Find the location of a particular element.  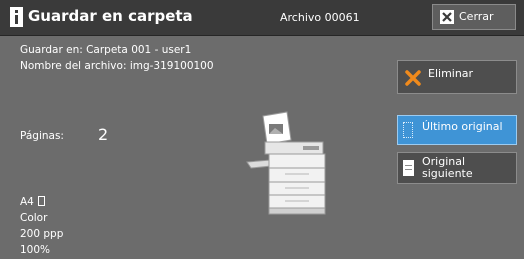

close-icon is located at coordinates (447, 17).